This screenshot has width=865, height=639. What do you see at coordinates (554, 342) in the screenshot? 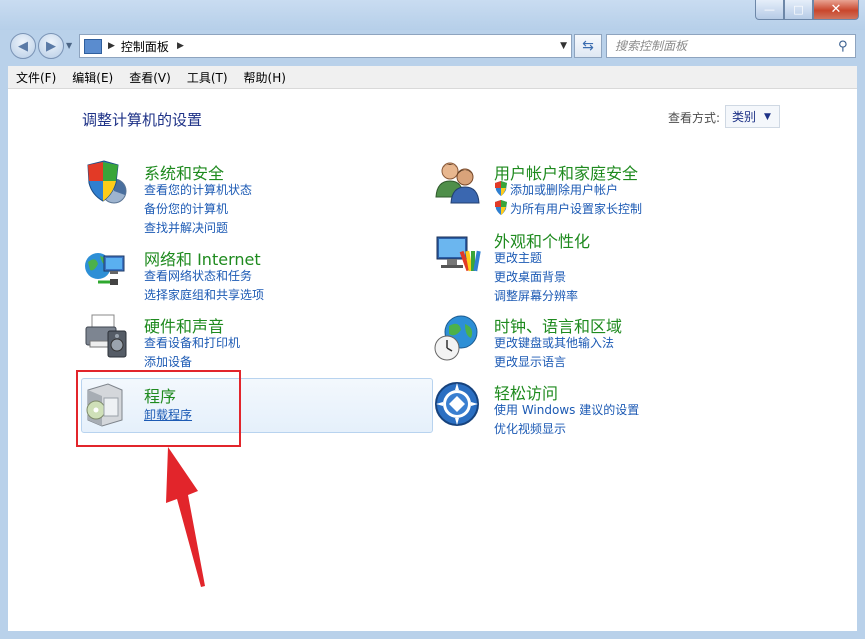
I see `link-change-keyboard: 更改键盘或其他输入法` at bounding box center [554, 342].